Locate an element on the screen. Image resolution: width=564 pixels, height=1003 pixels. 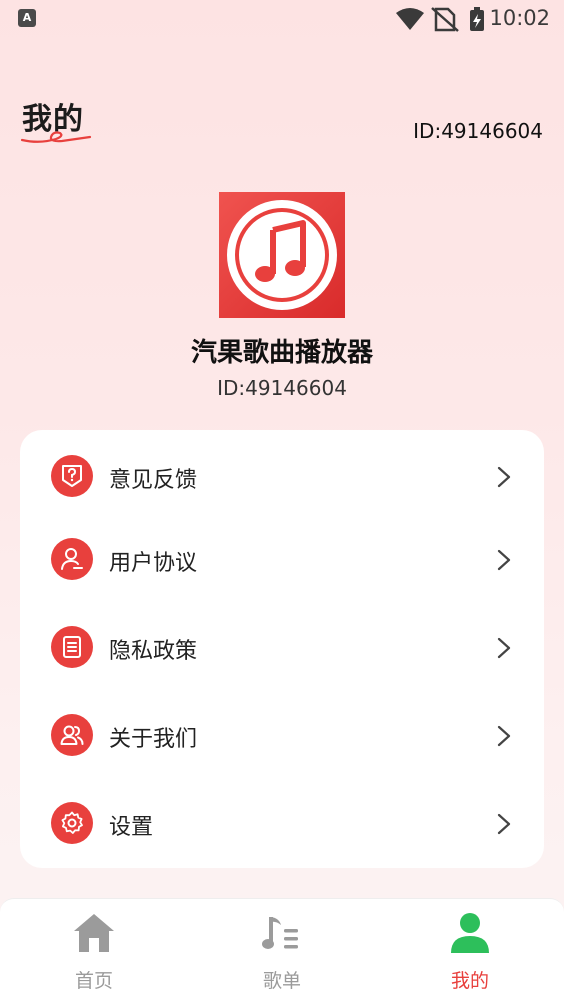
menu-label-user-agreement: 用户协议 is located at coordinates (153, 563).